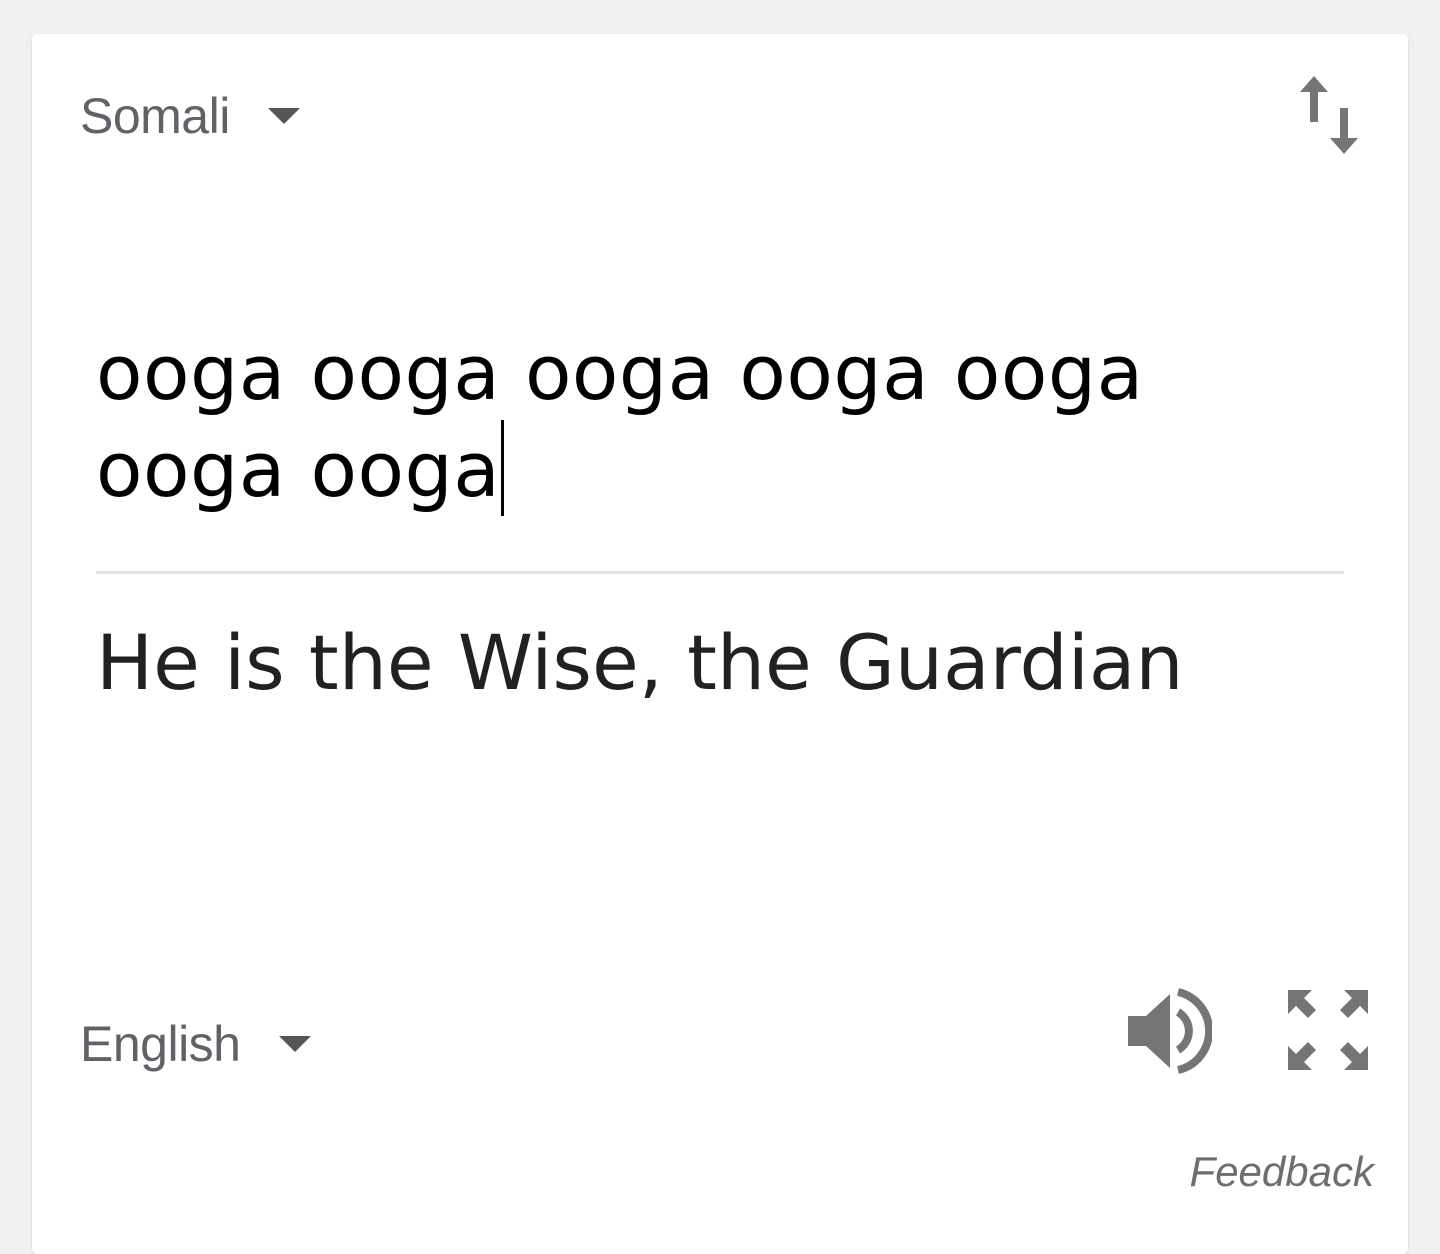  I want to click on swap-languages-button, so click(1329, 115).